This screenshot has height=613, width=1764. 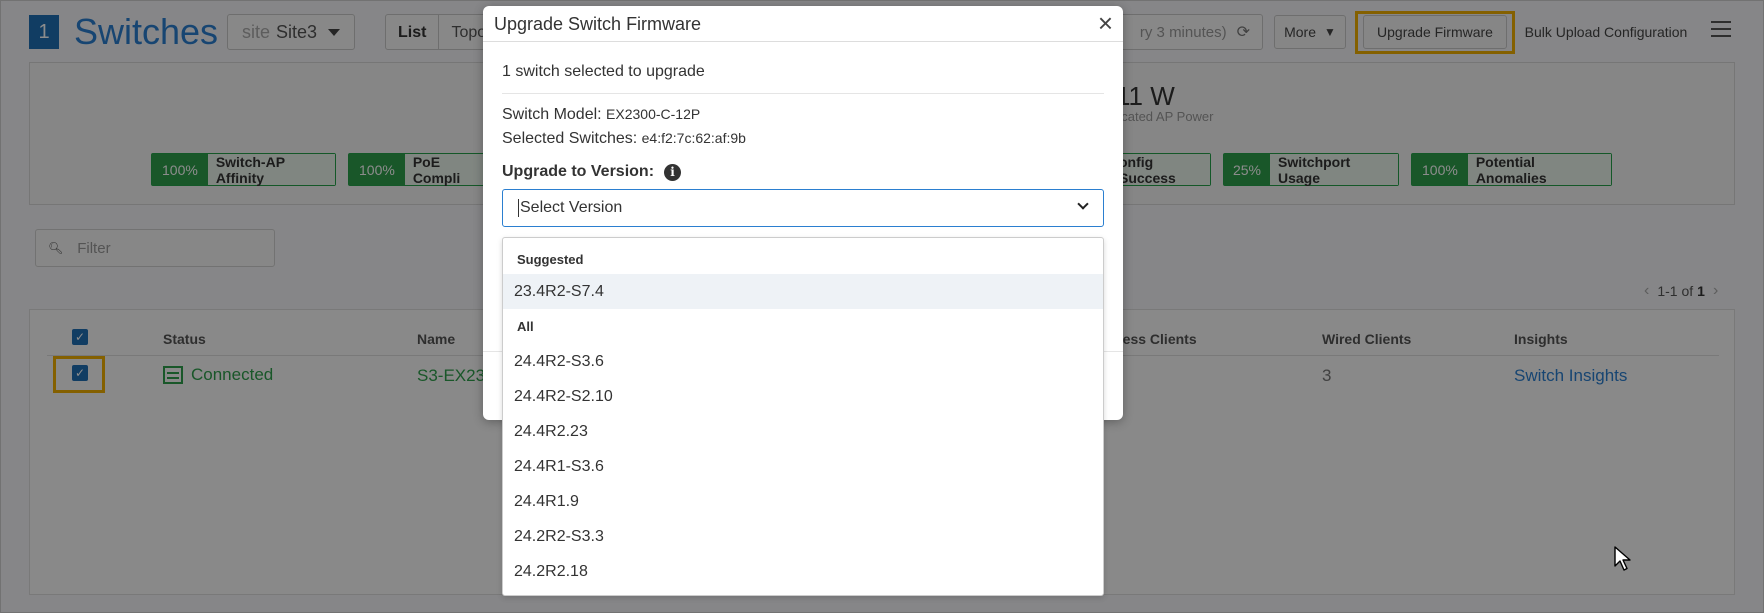 I want to click on text-cursor, so click(x=518, y=208).